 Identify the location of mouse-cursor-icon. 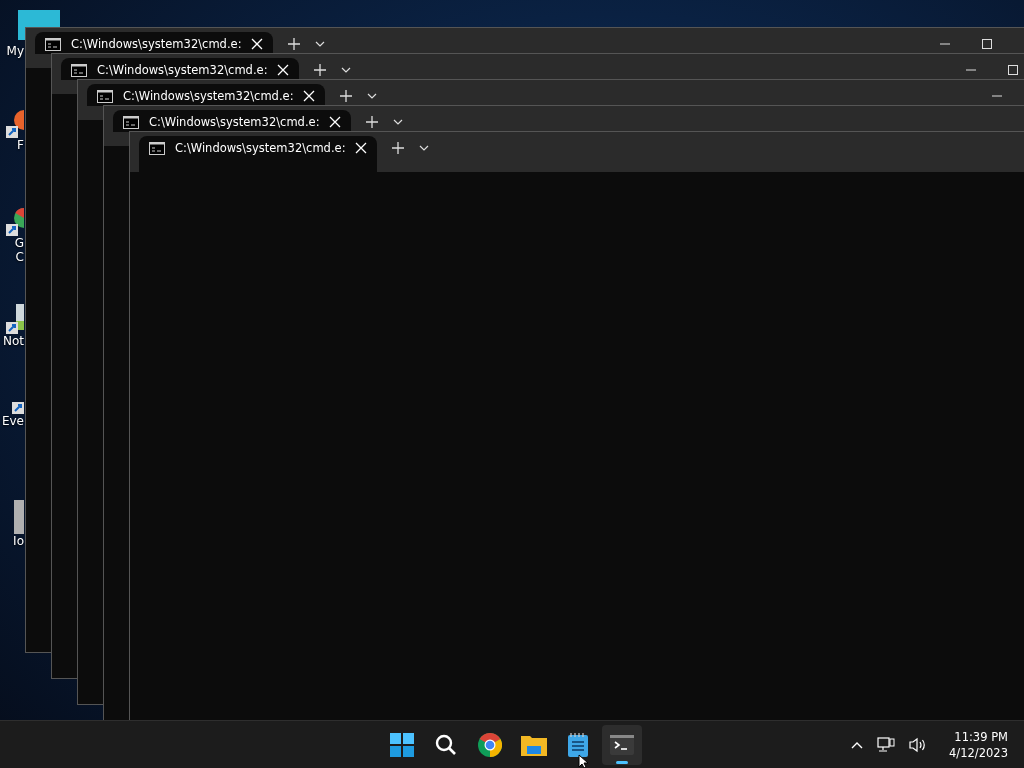
(583, 761).